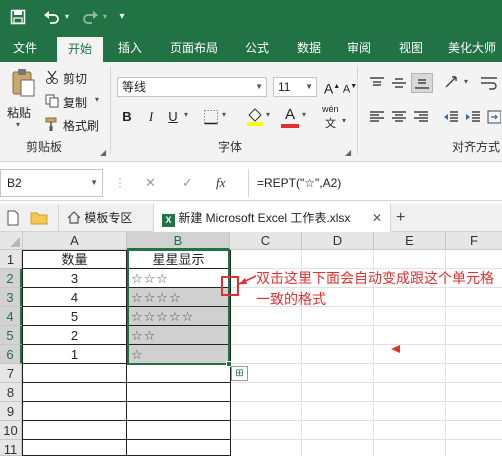  What do you see at coordinates (130, 48) in the screenshot?
I see `tab-insert: 插入` at bounding box center [130, 48].